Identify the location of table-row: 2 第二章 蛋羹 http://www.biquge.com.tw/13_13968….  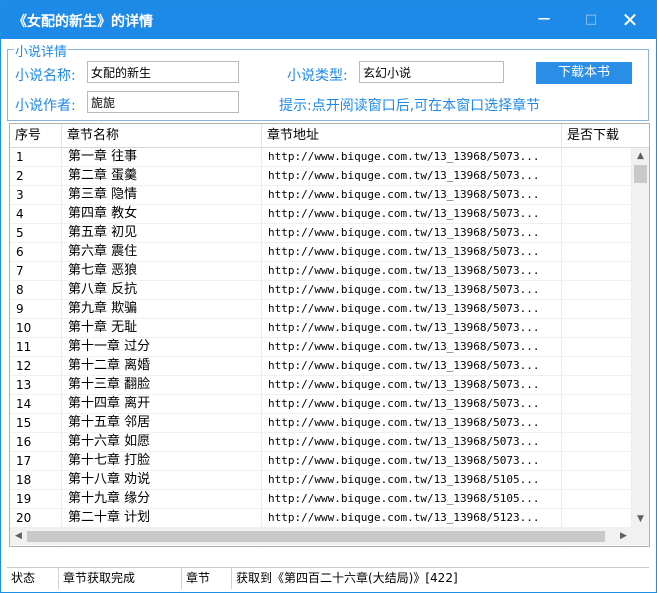
(321, 176).